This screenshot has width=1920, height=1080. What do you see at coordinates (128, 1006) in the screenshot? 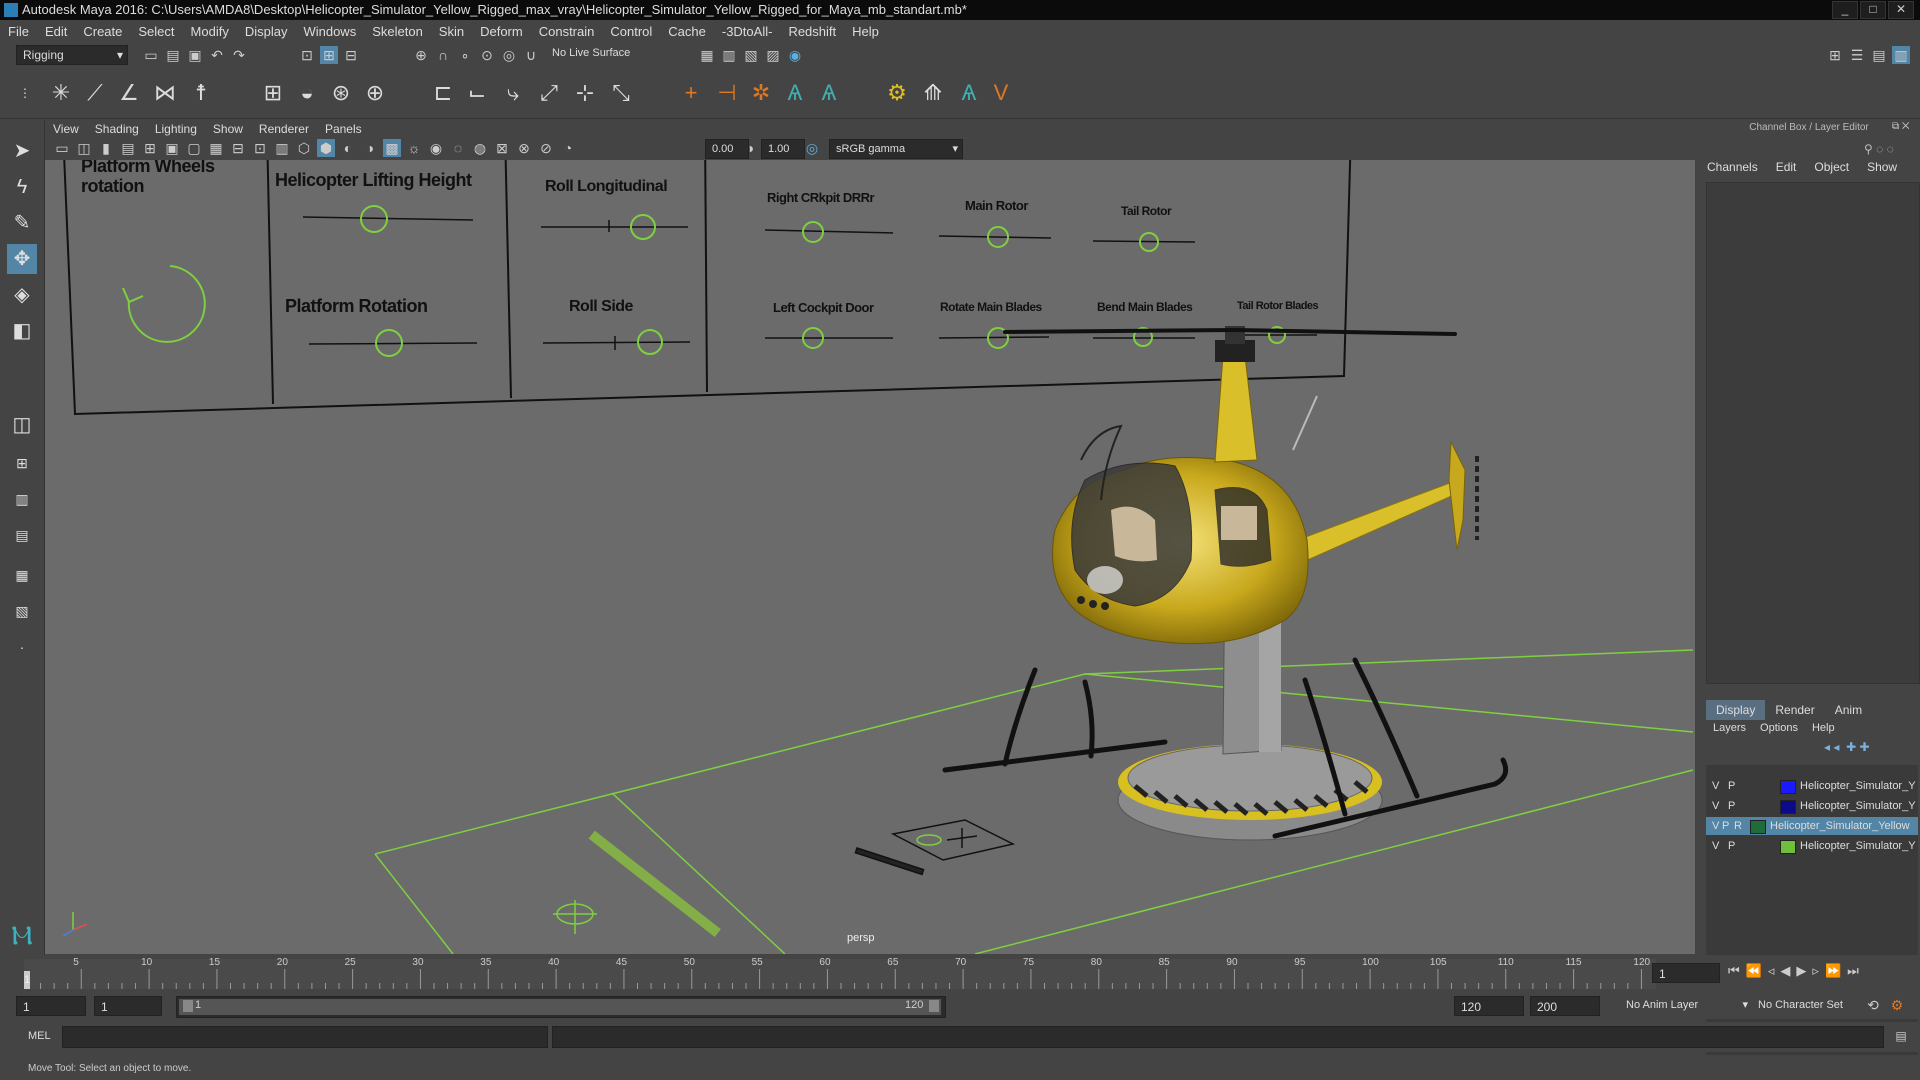
I see `playback-start-field: 1` at bounding box center [128, 1006].